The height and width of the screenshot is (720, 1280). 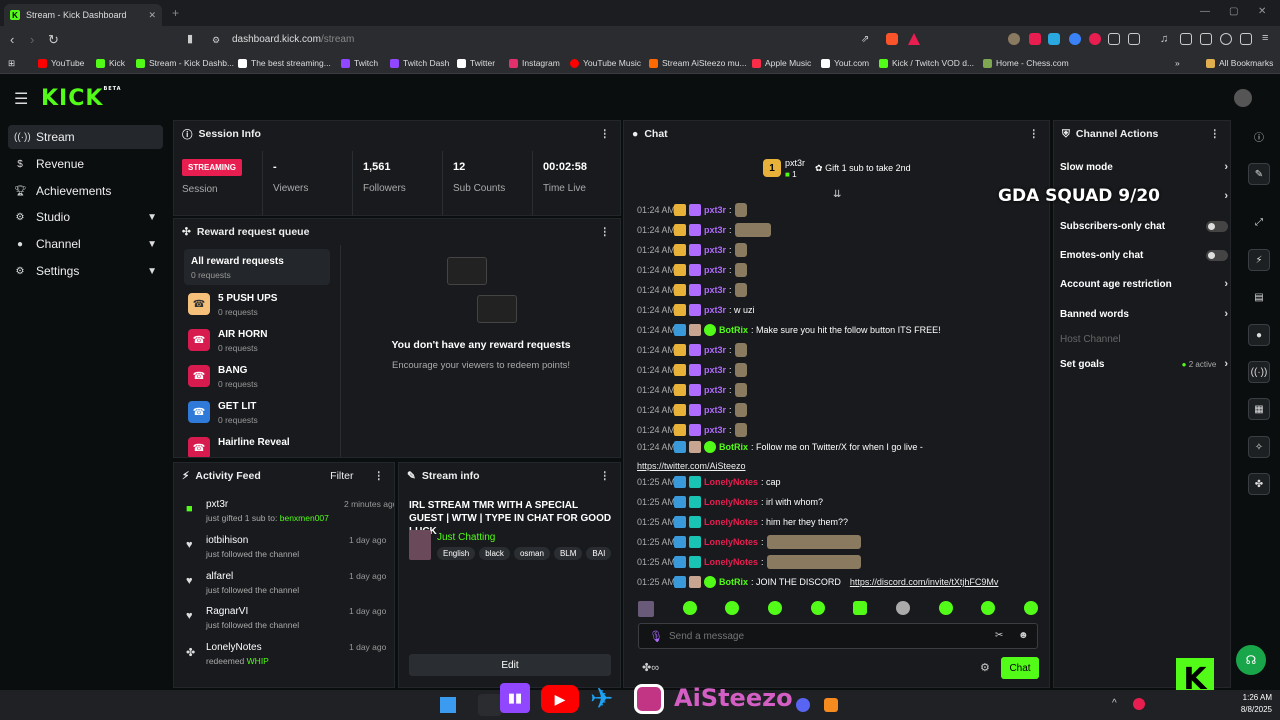 I want to click on close-window-icon: ✕, so click(x=1262, y=11).